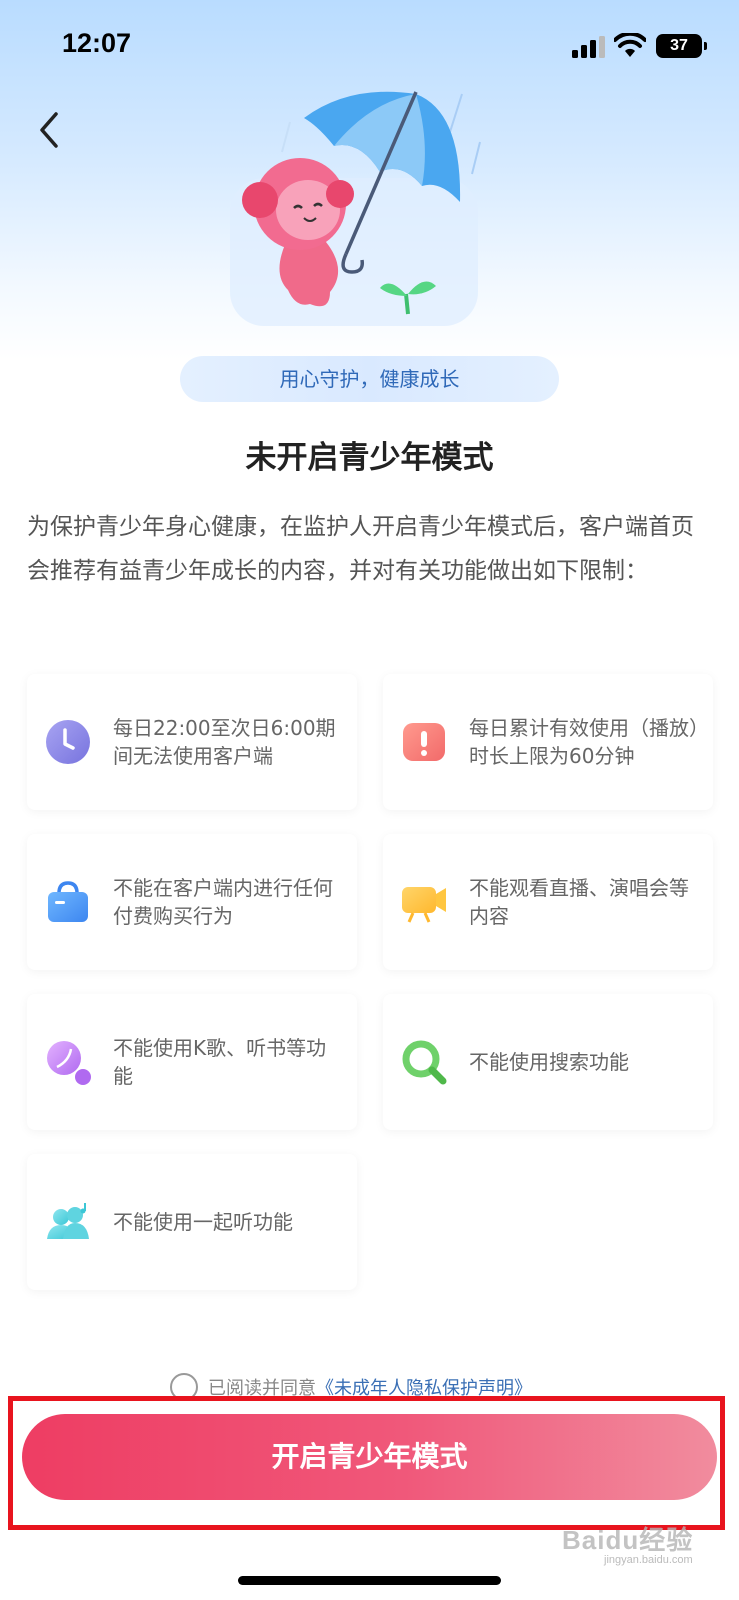 Image resolution: width=739 pixels, height=1600 pixels. I want to click on watermark-main: Baidu经验, so click(628, 1540).